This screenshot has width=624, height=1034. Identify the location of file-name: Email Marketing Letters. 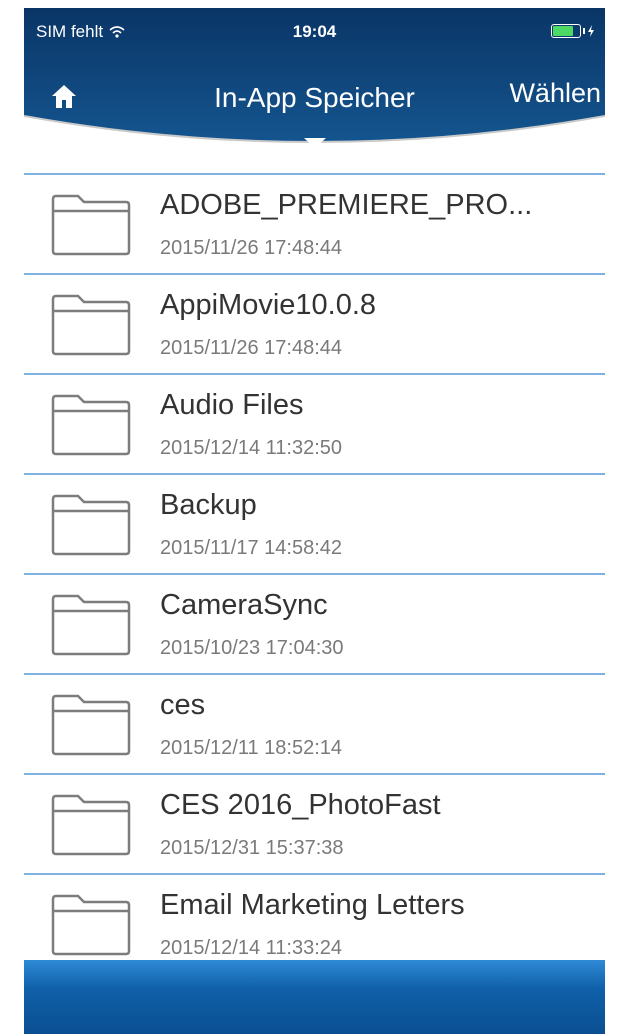
(312, 905).